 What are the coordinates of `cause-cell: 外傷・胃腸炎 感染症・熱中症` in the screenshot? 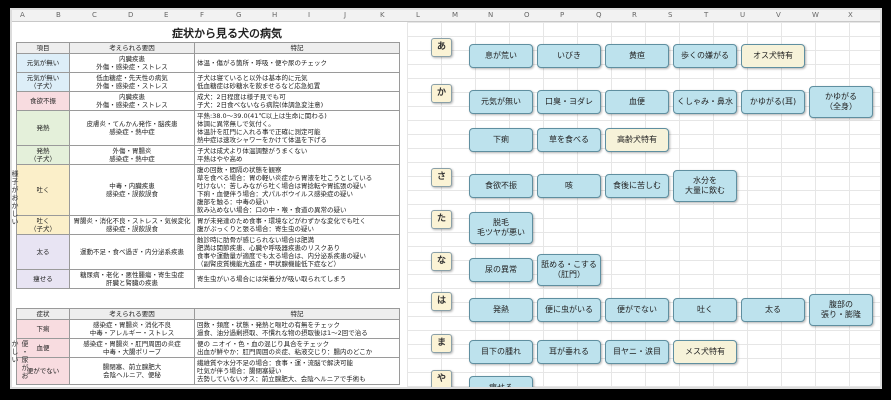 It's located at (132, 155).